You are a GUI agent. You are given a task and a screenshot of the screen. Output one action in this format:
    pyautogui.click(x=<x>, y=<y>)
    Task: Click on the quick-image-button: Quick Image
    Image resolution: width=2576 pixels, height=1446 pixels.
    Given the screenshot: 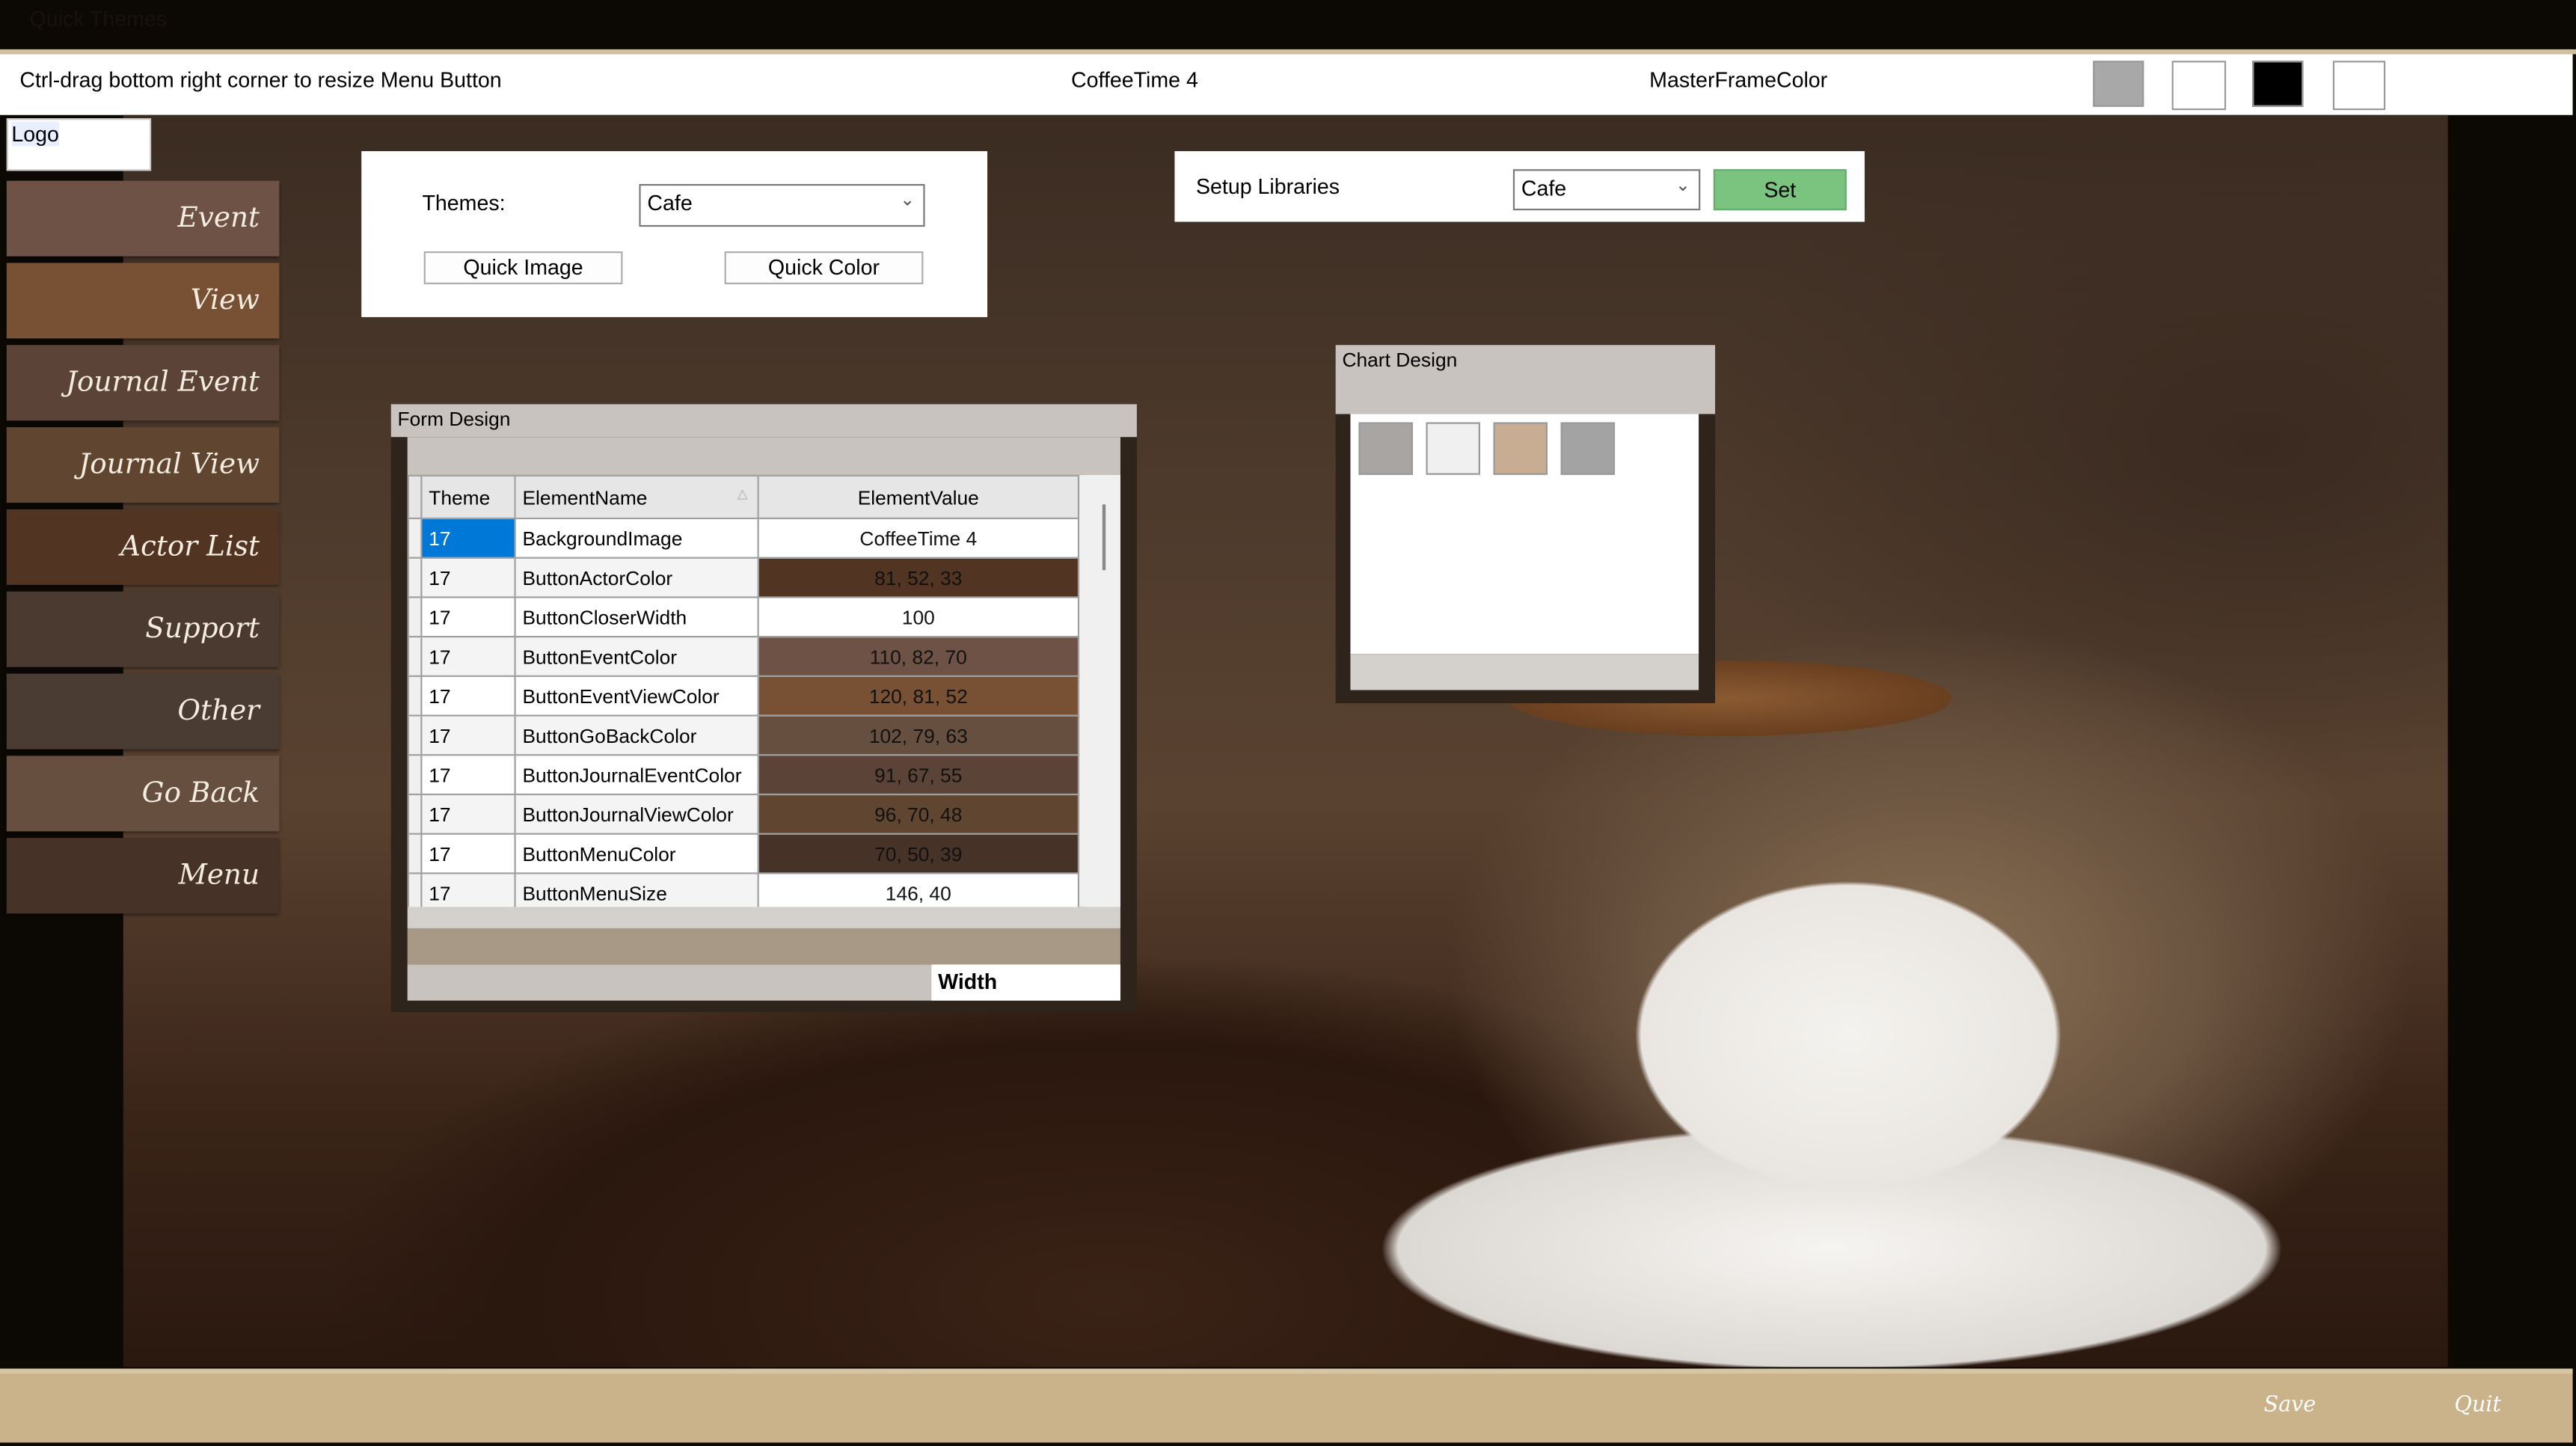 What is the action you would take?
    pyautogui.click(x=523, y=267)
    